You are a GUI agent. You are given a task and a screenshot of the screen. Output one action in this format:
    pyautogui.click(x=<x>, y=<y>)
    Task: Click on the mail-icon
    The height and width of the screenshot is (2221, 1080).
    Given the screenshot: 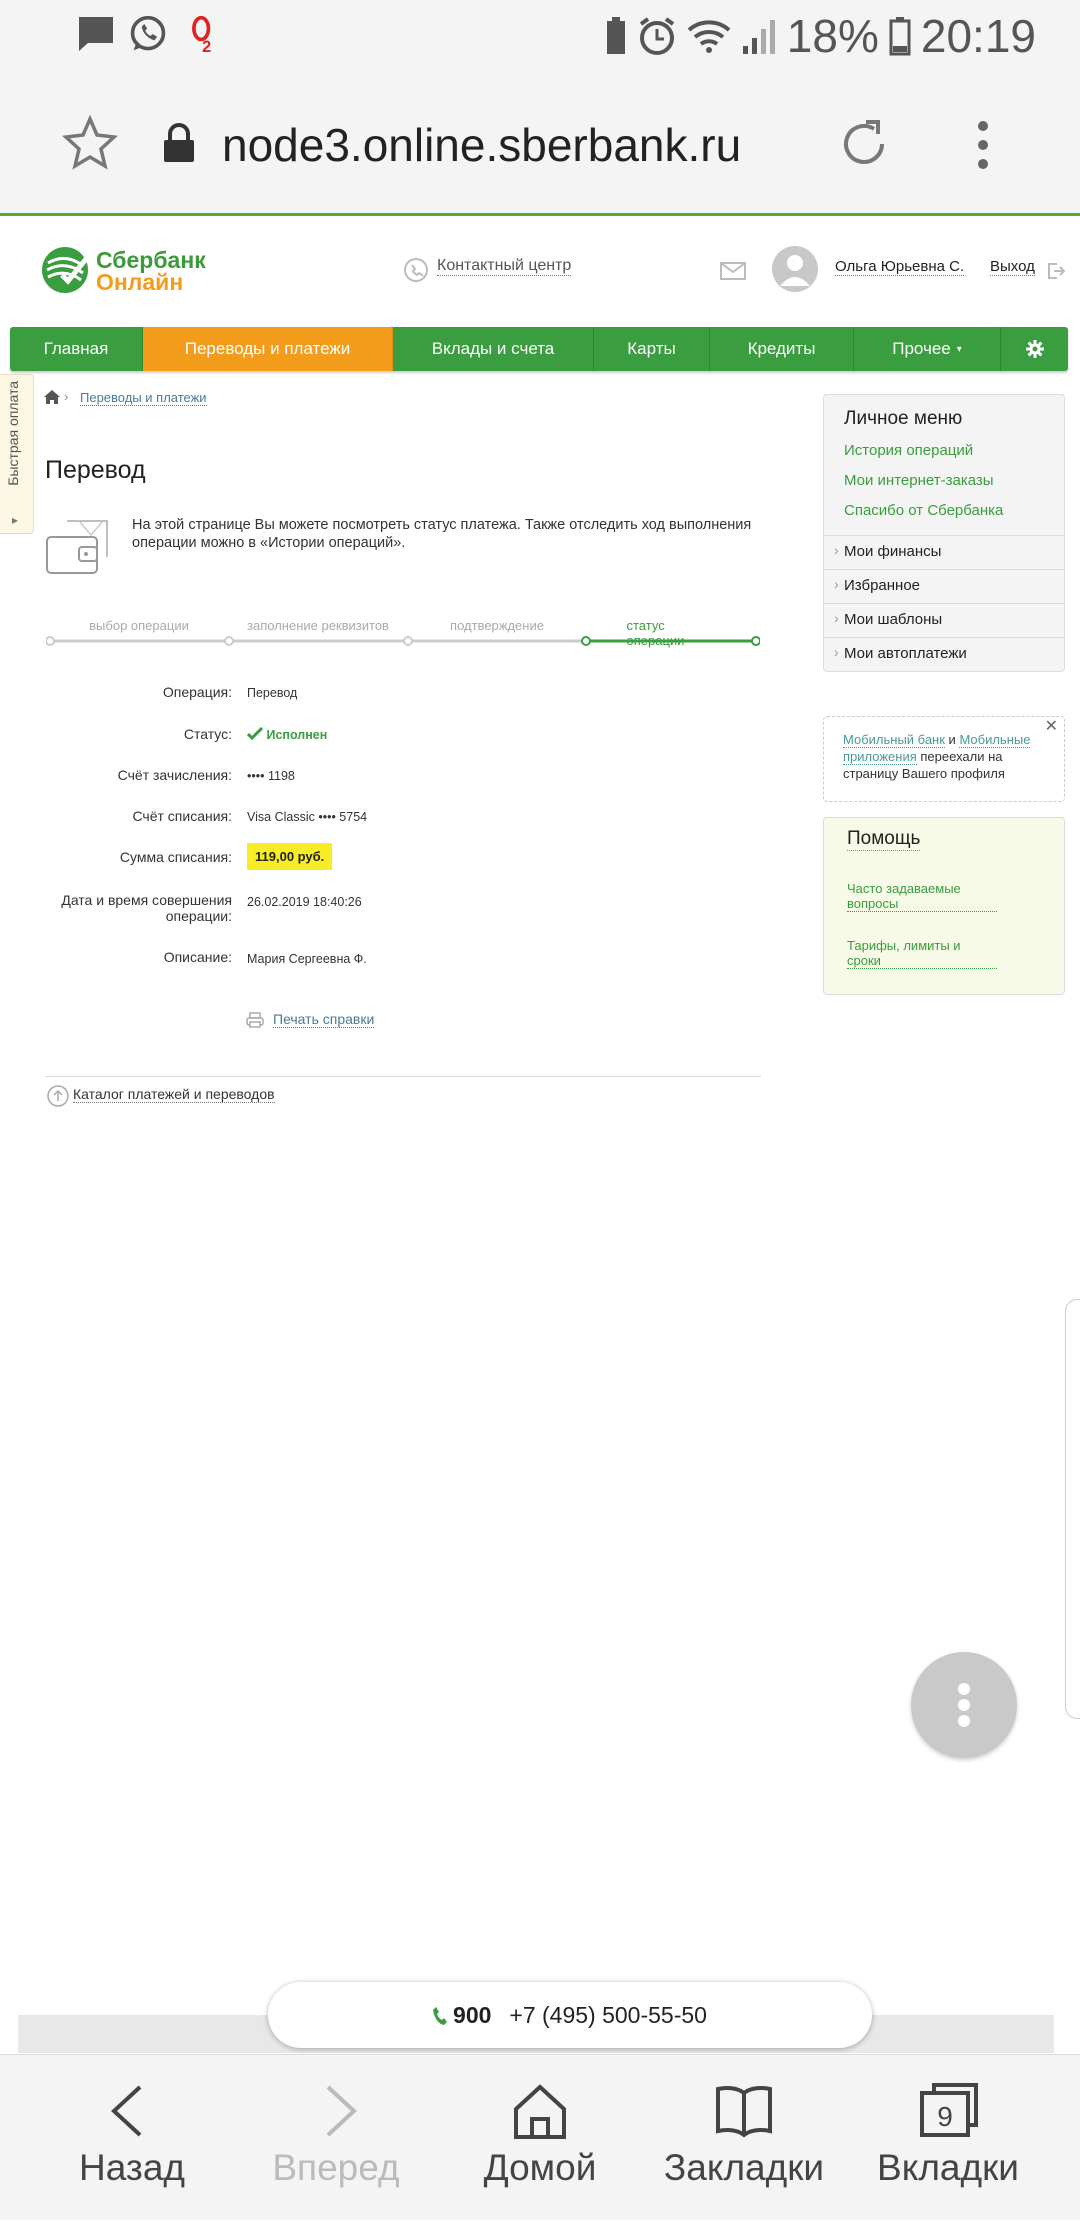 What is the action you would take?
    pyautogui.click(x=733, y=271)
    